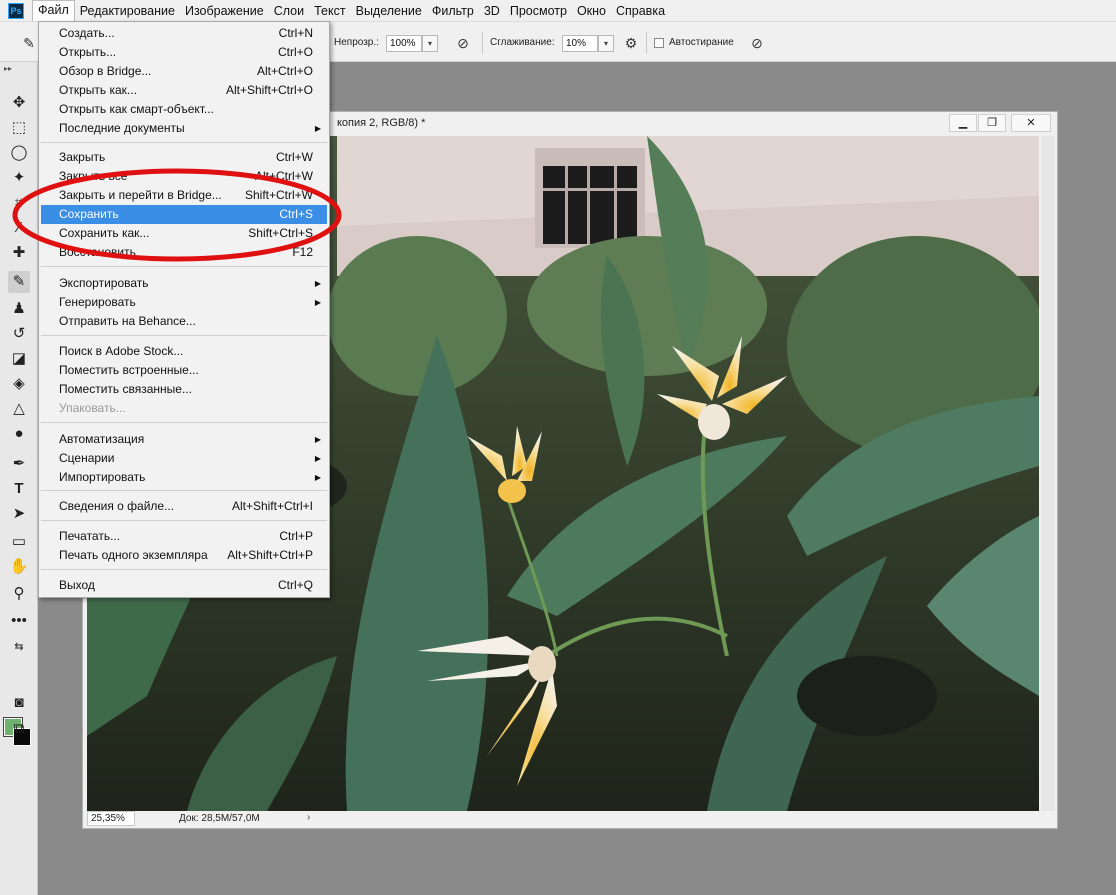 This screenshot has height=895, width=1116. I want to click on opacity-dropdown: ▾, so click(430, 43).